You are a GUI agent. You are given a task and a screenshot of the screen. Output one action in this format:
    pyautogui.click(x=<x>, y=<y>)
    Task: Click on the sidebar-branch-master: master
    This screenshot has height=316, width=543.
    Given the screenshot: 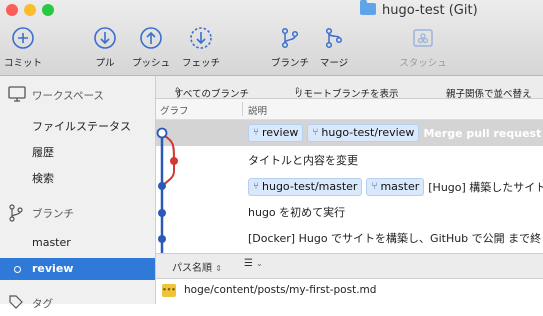 What is the action you would take?
    pyautogui.click(x=77, y=243)
    